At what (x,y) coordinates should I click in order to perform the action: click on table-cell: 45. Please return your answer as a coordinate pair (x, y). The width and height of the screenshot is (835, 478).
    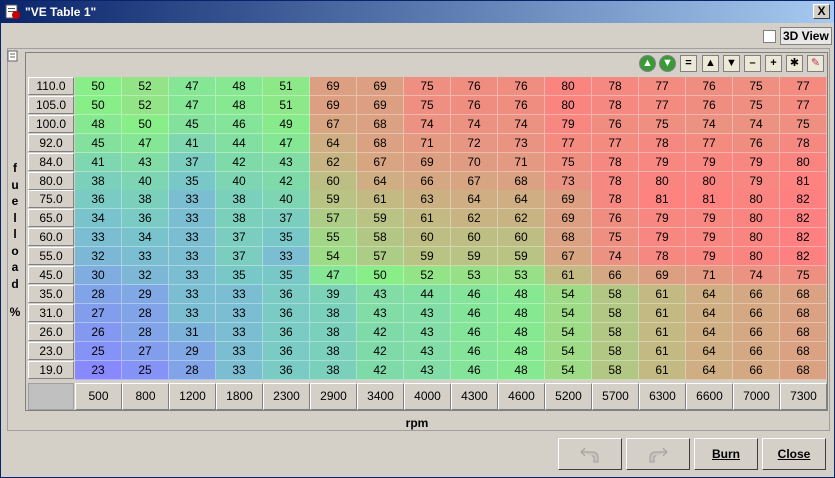
    Looking at the image, I should click on (98, 143).